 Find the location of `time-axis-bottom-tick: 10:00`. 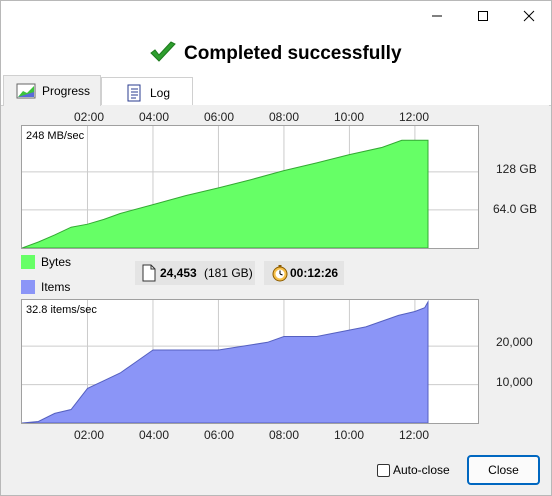

time-axis-bottom-tick: 10:00 is located at coordinates (349, 435).